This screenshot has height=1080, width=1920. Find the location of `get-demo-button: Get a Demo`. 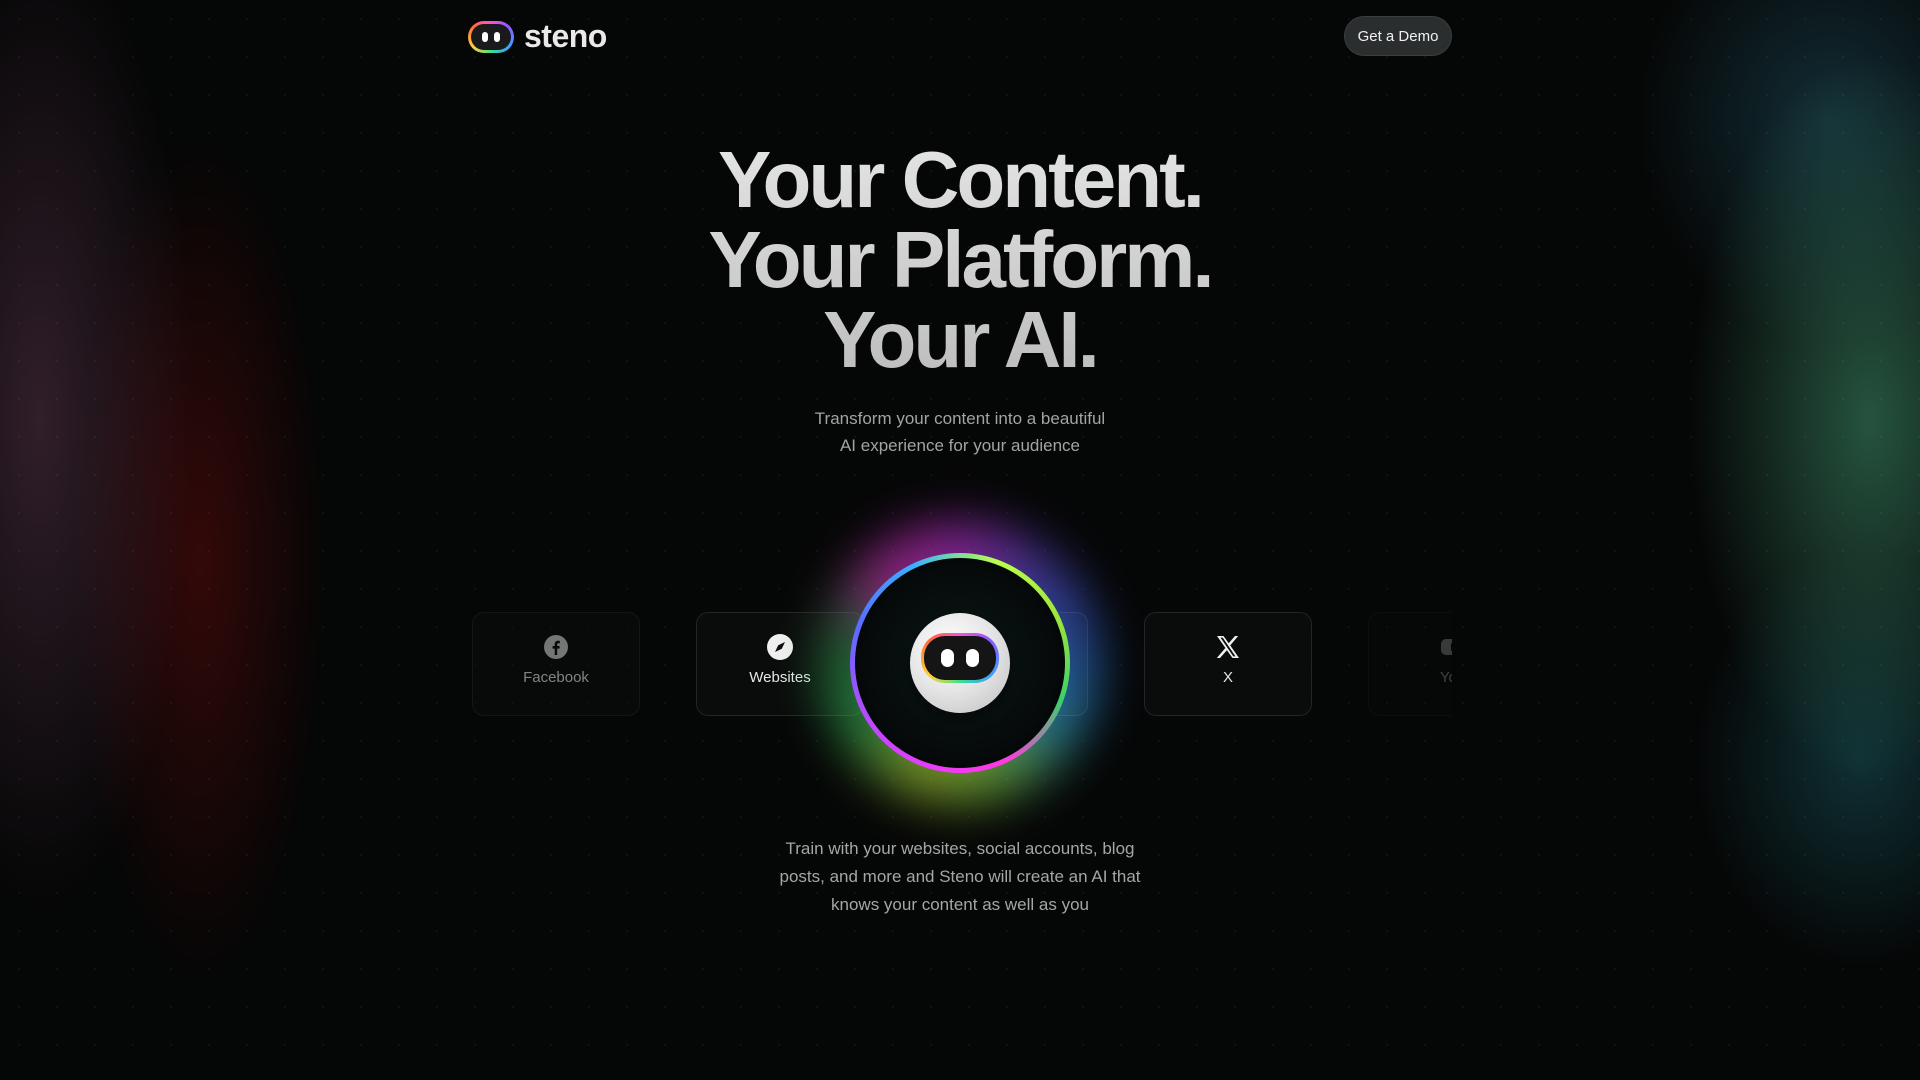

get-demo-button: Get a Demo is located at coordinates (1398, 36).